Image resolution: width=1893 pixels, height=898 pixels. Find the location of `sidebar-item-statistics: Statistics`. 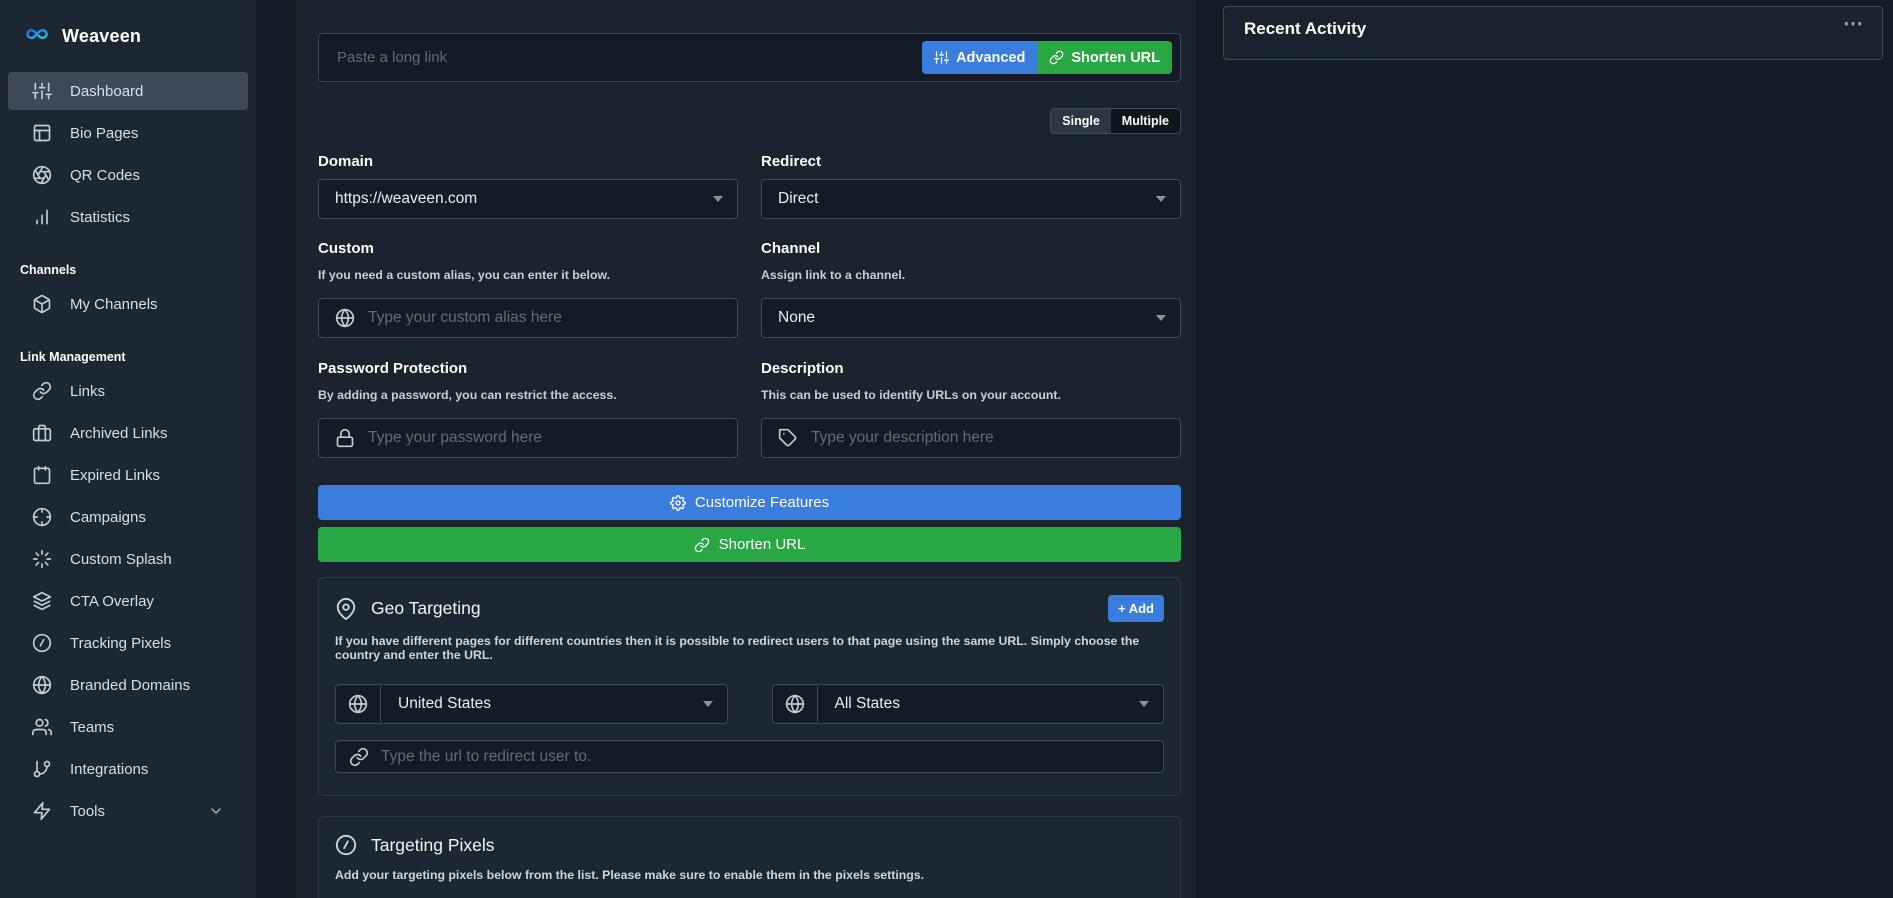

sidebar-item-statistics: Statistics is located at coordinates (128, 217).